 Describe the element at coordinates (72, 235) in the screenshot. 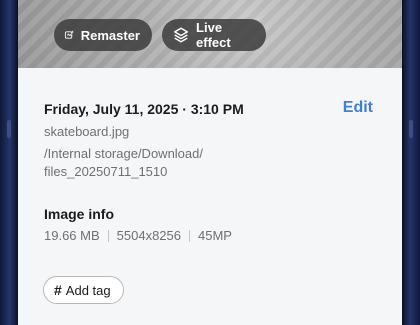

I see `file-size: 19.66 MB` at that location.